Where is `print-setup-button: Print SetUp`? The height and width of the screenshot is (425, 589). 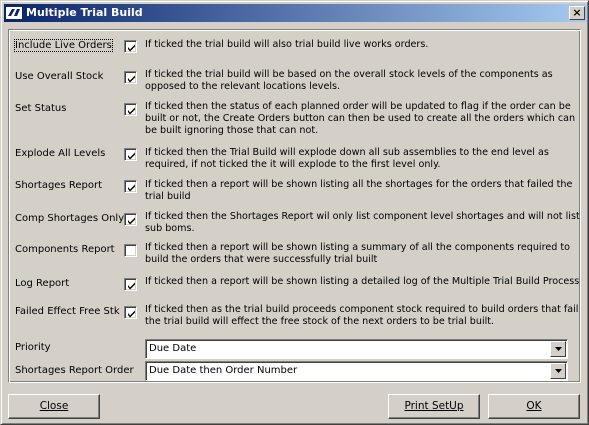
print-setup-button: Print SetUp is located at coordinates (434, 406).